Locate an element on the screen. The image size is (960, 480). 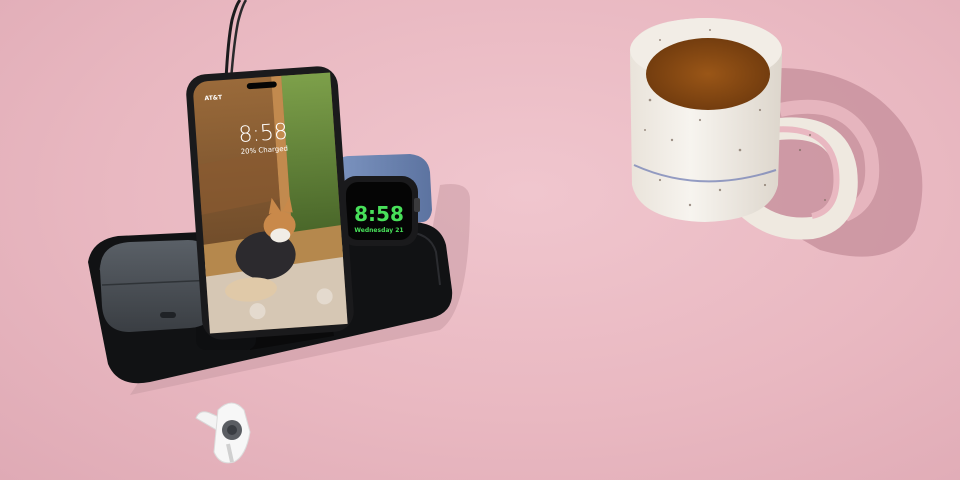
watch-time: 8:58 is located at coordinates (379, 214).